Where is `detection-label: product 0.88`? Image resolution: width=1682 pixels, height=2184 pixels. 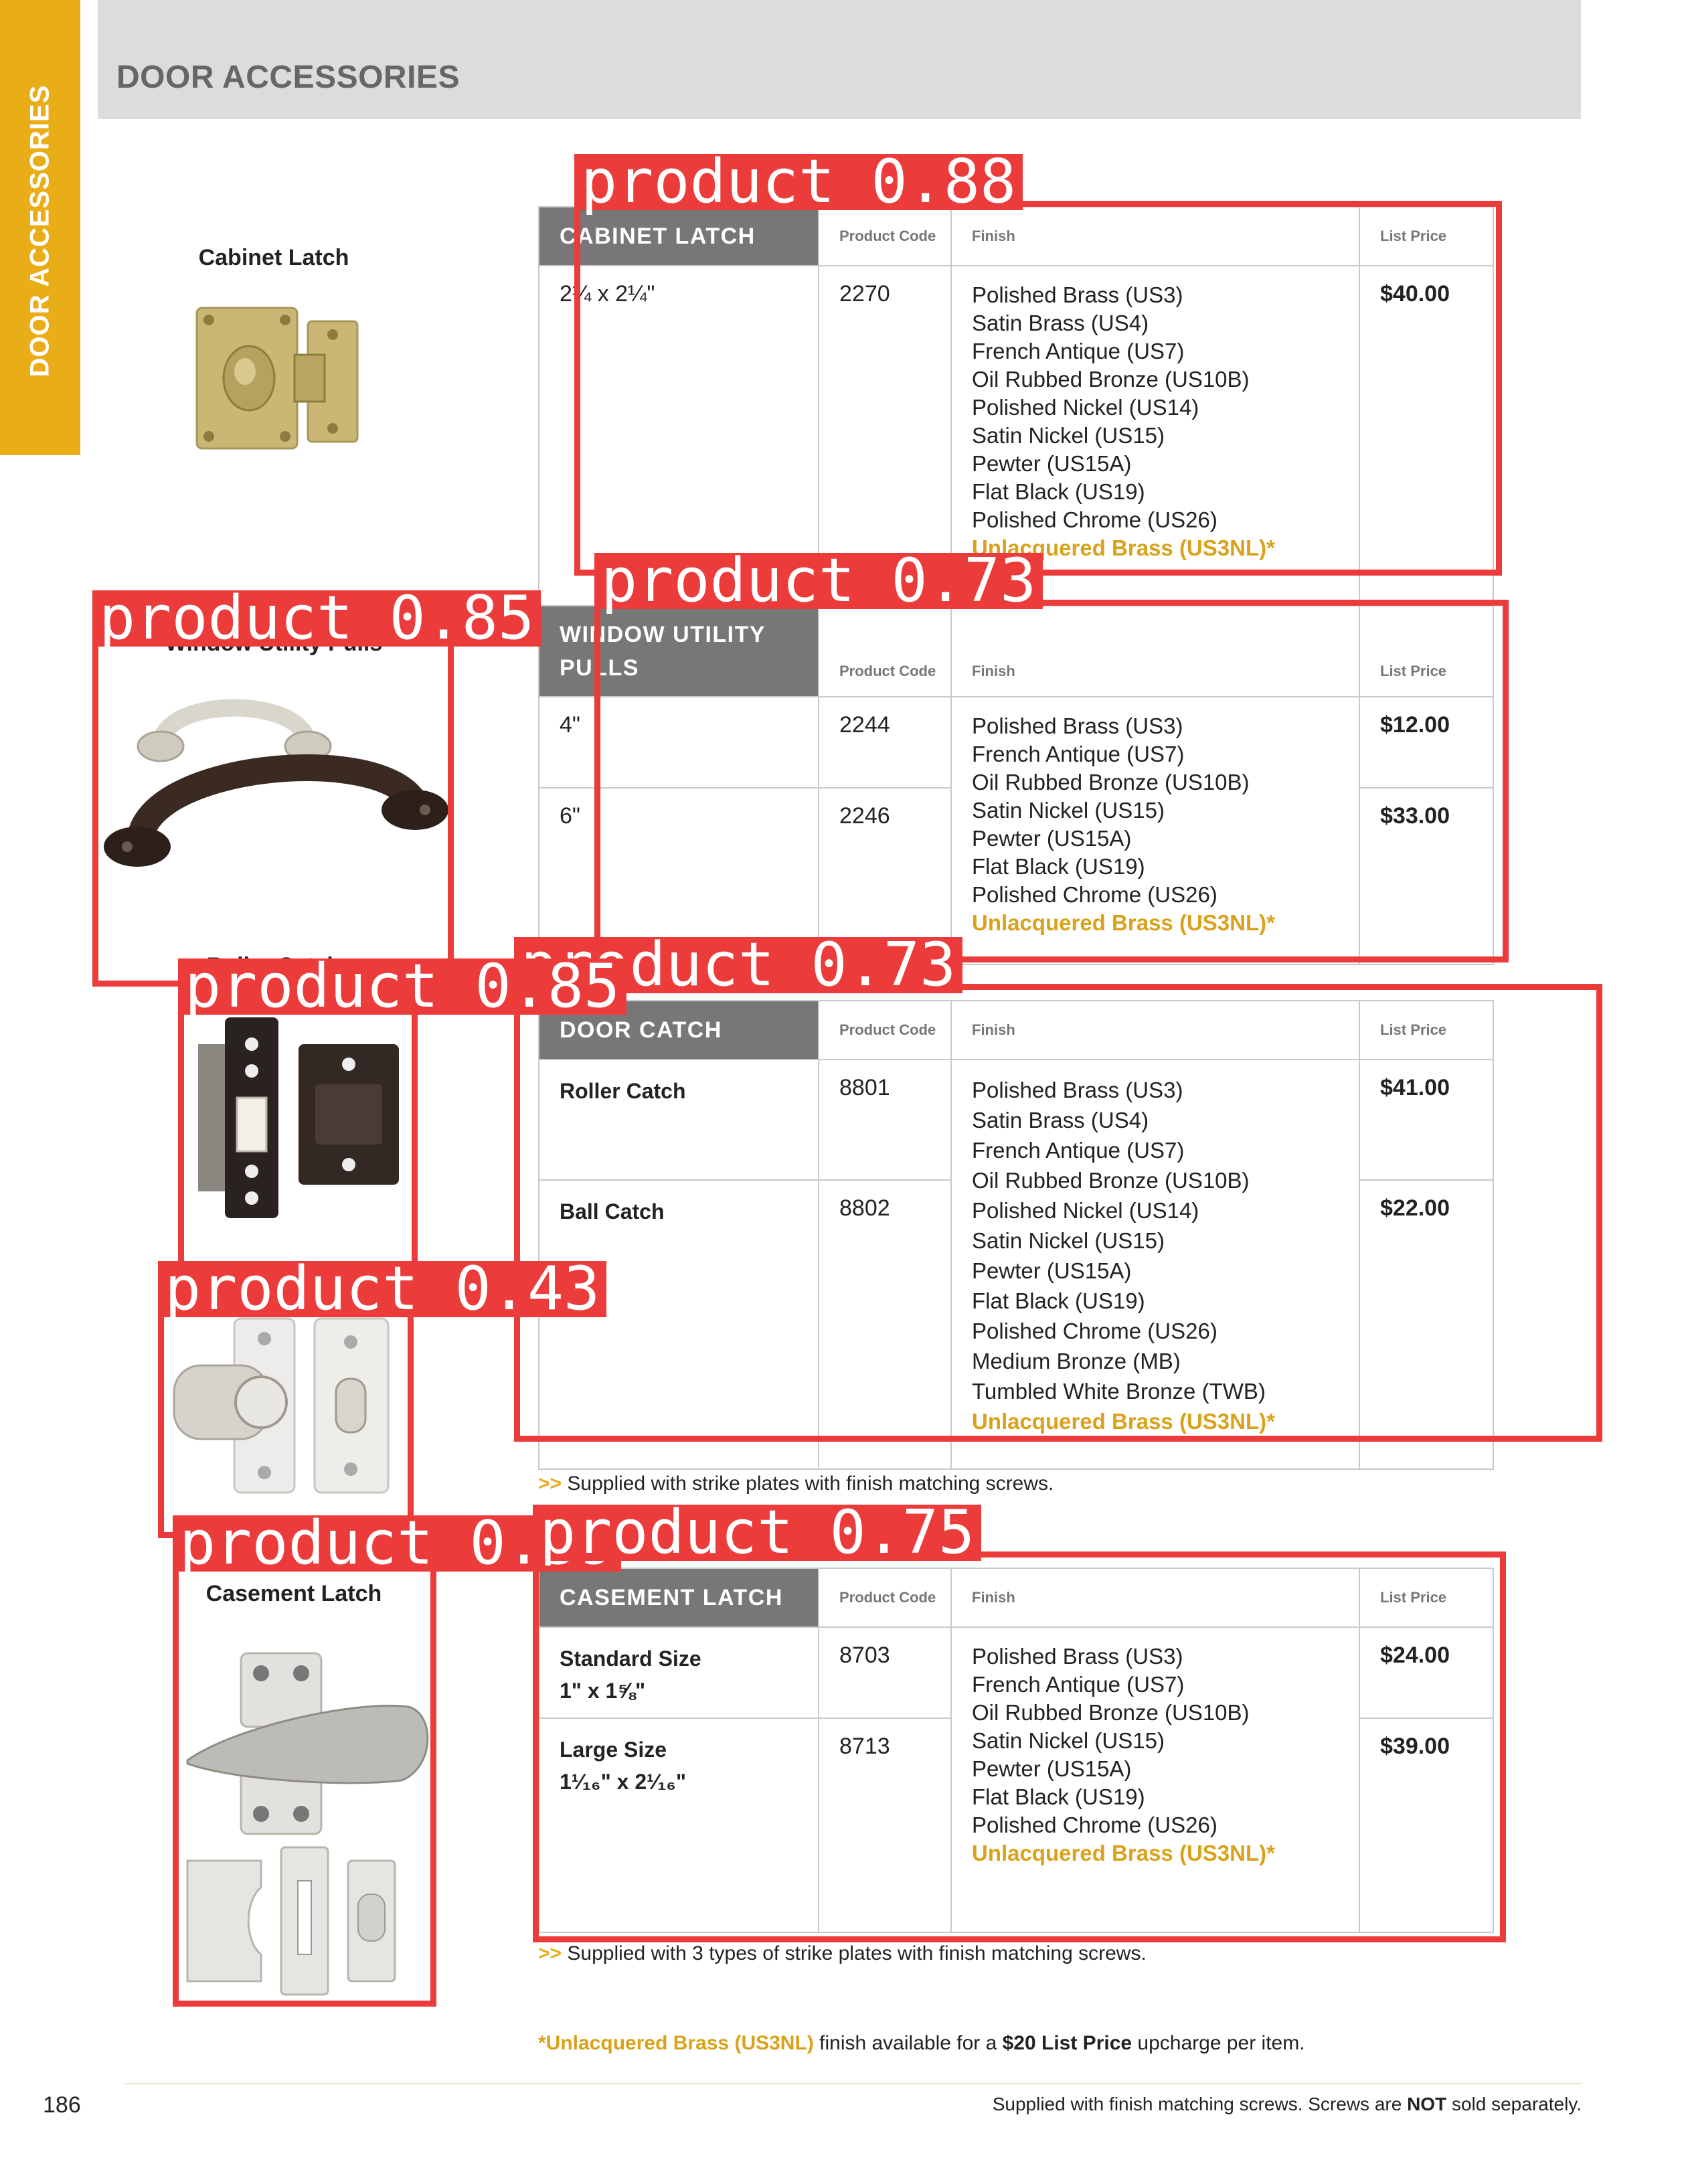
detection-label: product 0.88 is located at coordinates (798, 182).